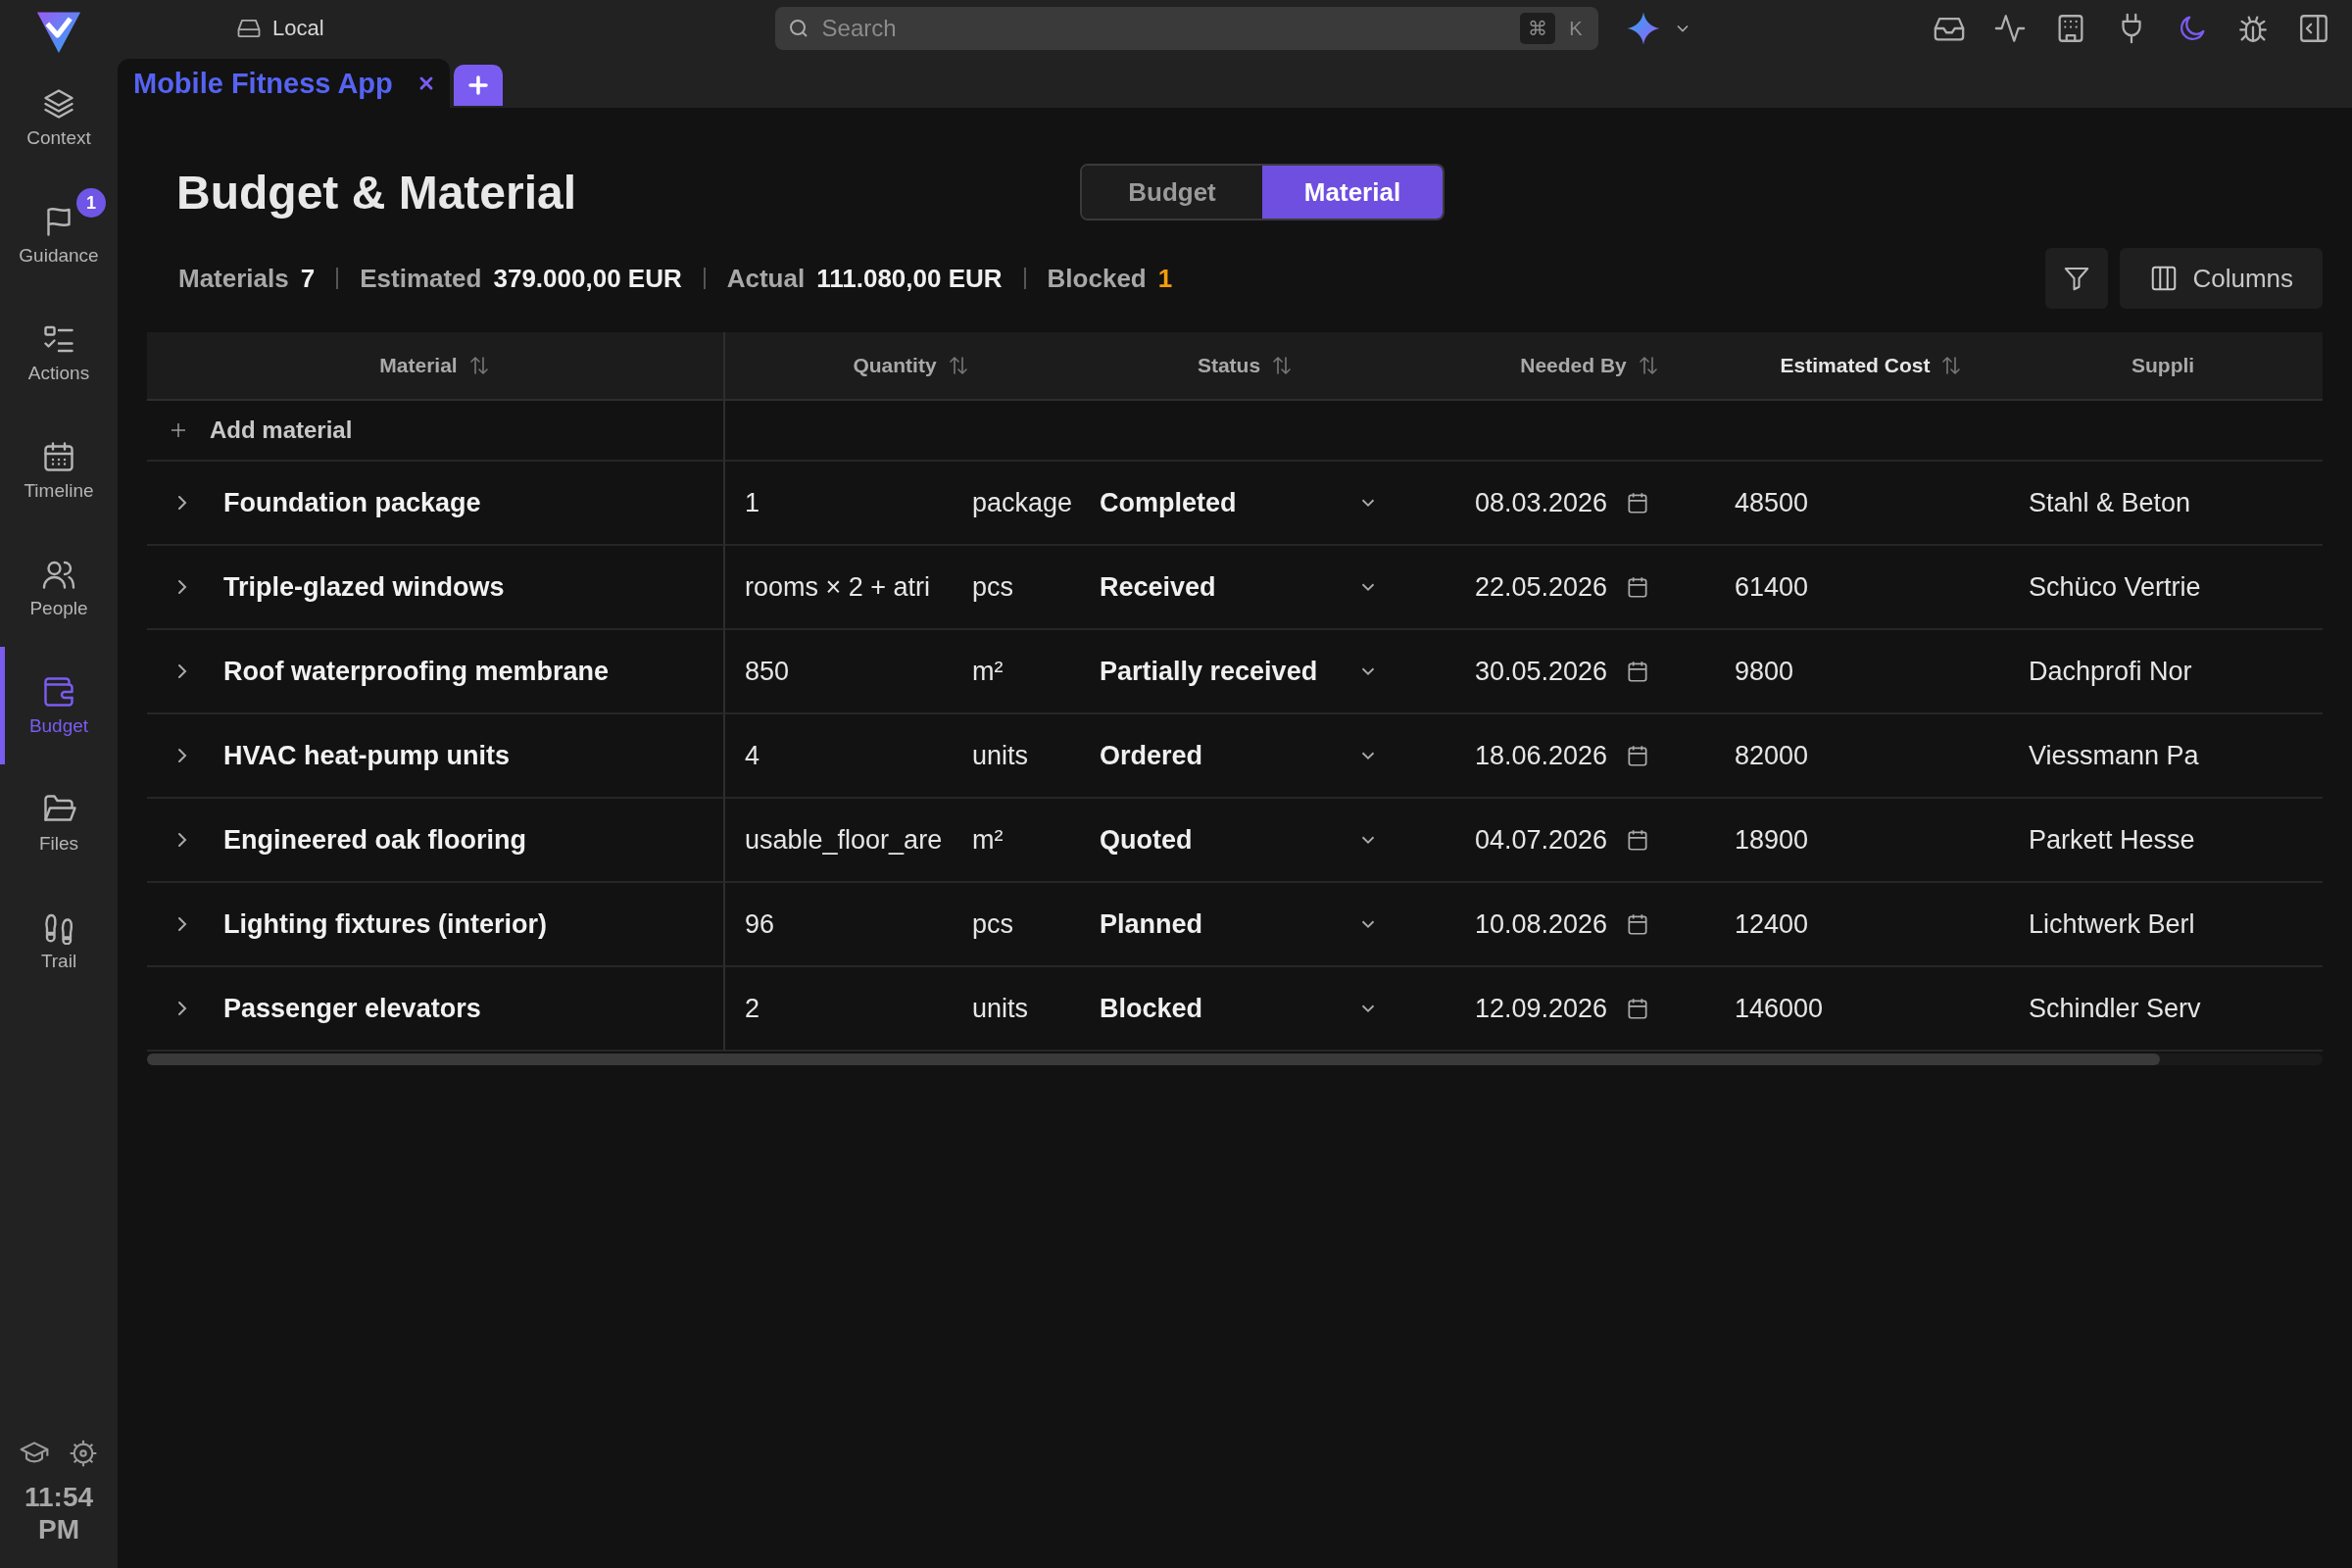 The width and height of the screenshot is (2352, 1568). Describe the element at coordinates (59, 588) in the screenshot. I see `sidebar-item: People` at that location.